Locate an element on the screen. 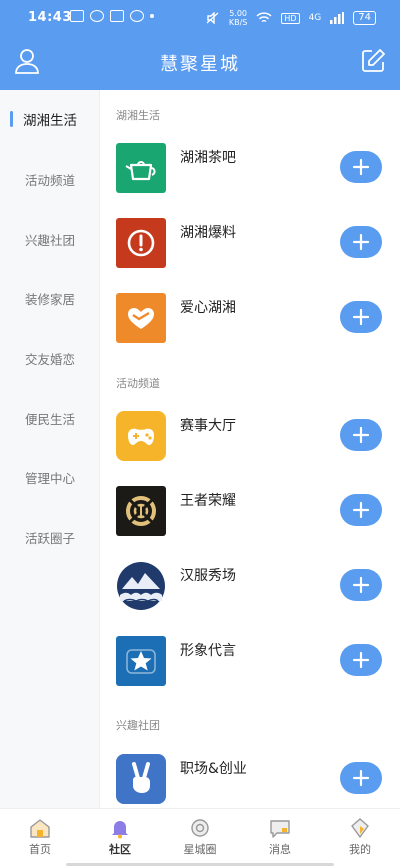 The image size is (400, 866). section-title: 湖湘生活 is located at coordinates (138, 115).